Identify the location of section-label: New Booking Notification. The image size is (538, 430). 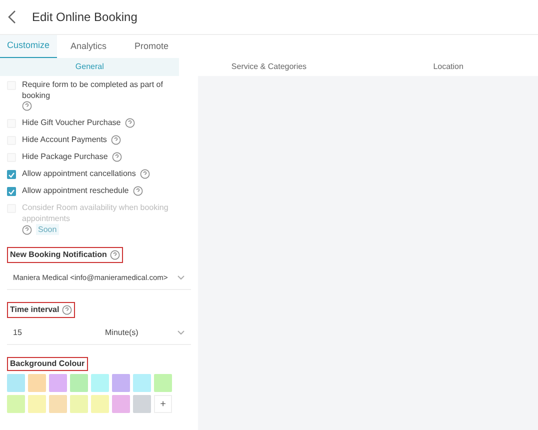
(58, 255).